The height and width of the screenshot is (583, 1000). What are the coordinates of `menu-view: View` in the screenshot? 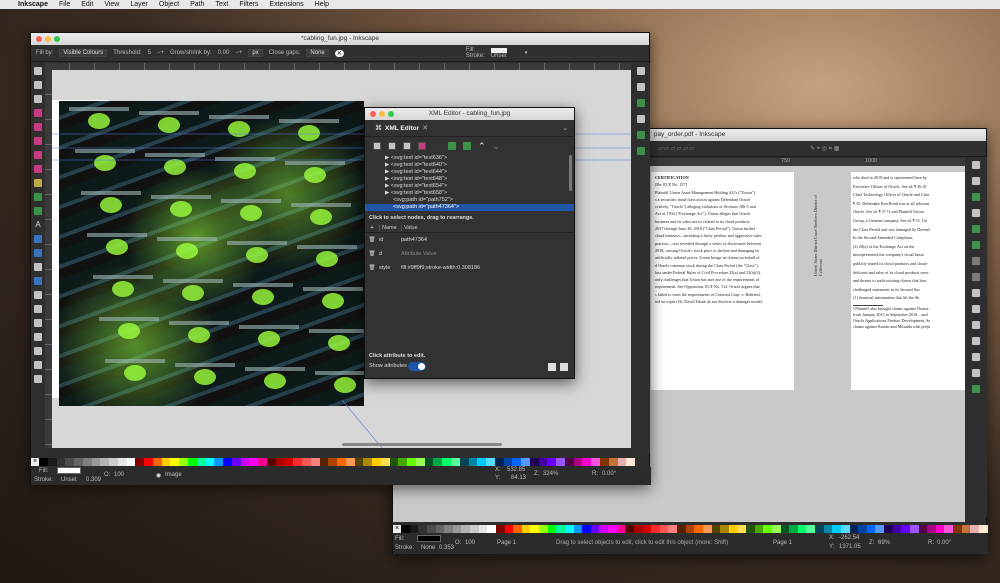 It's located at (111, 4).